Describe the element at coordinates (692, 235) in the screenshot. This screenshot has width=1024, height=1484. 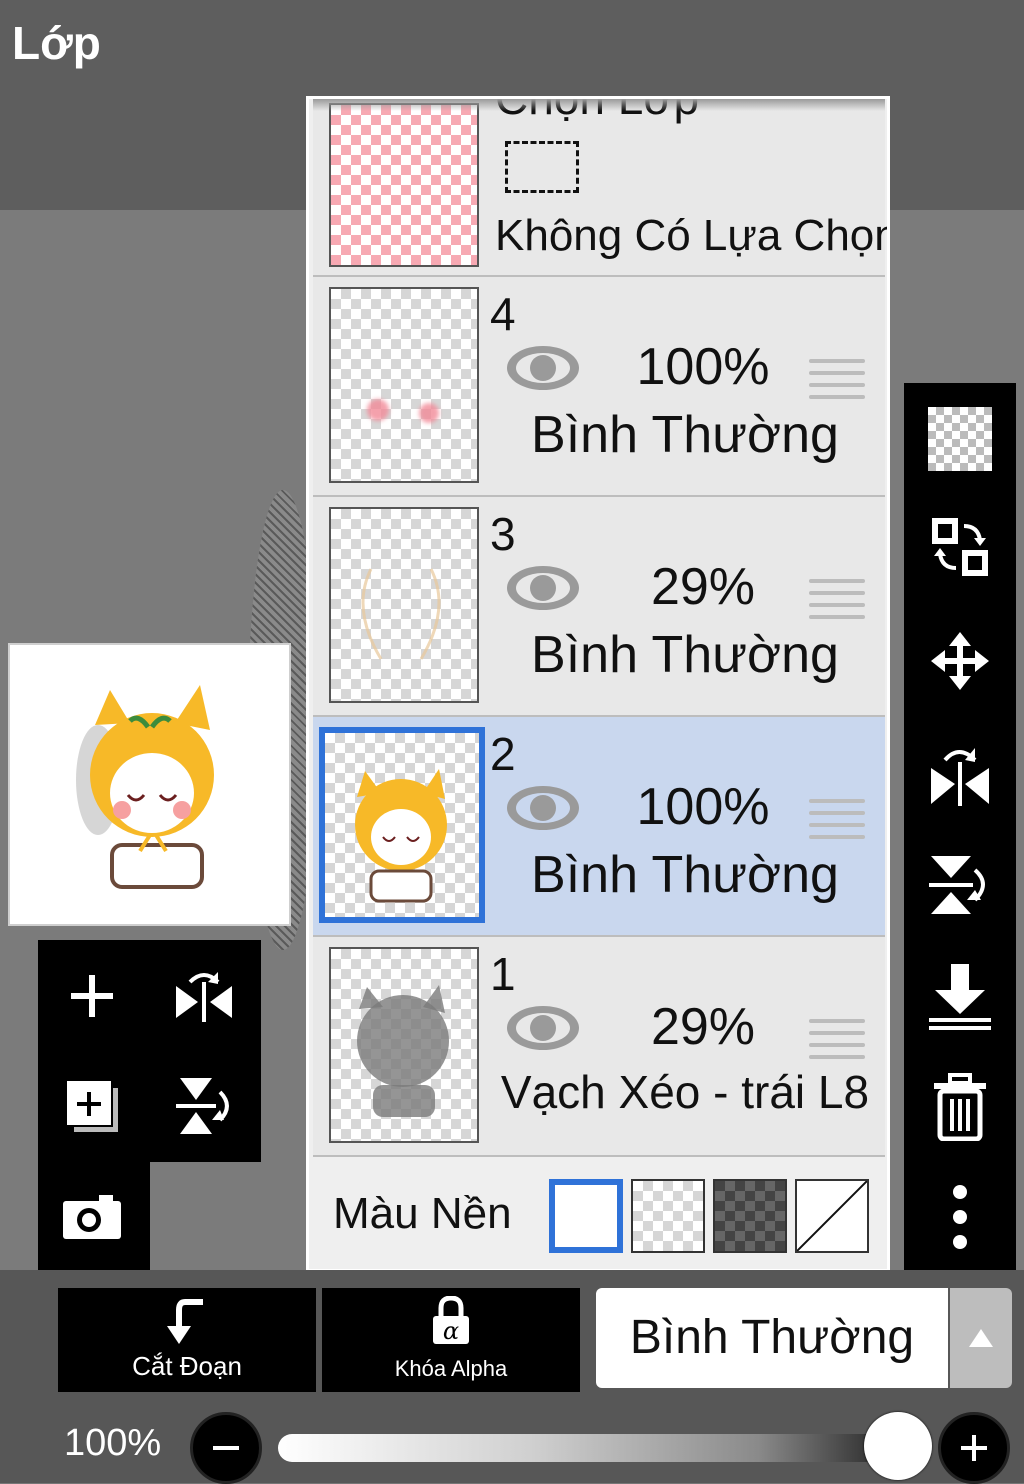
I see `selection-status: Không Có Lựa Chọn` at that location.